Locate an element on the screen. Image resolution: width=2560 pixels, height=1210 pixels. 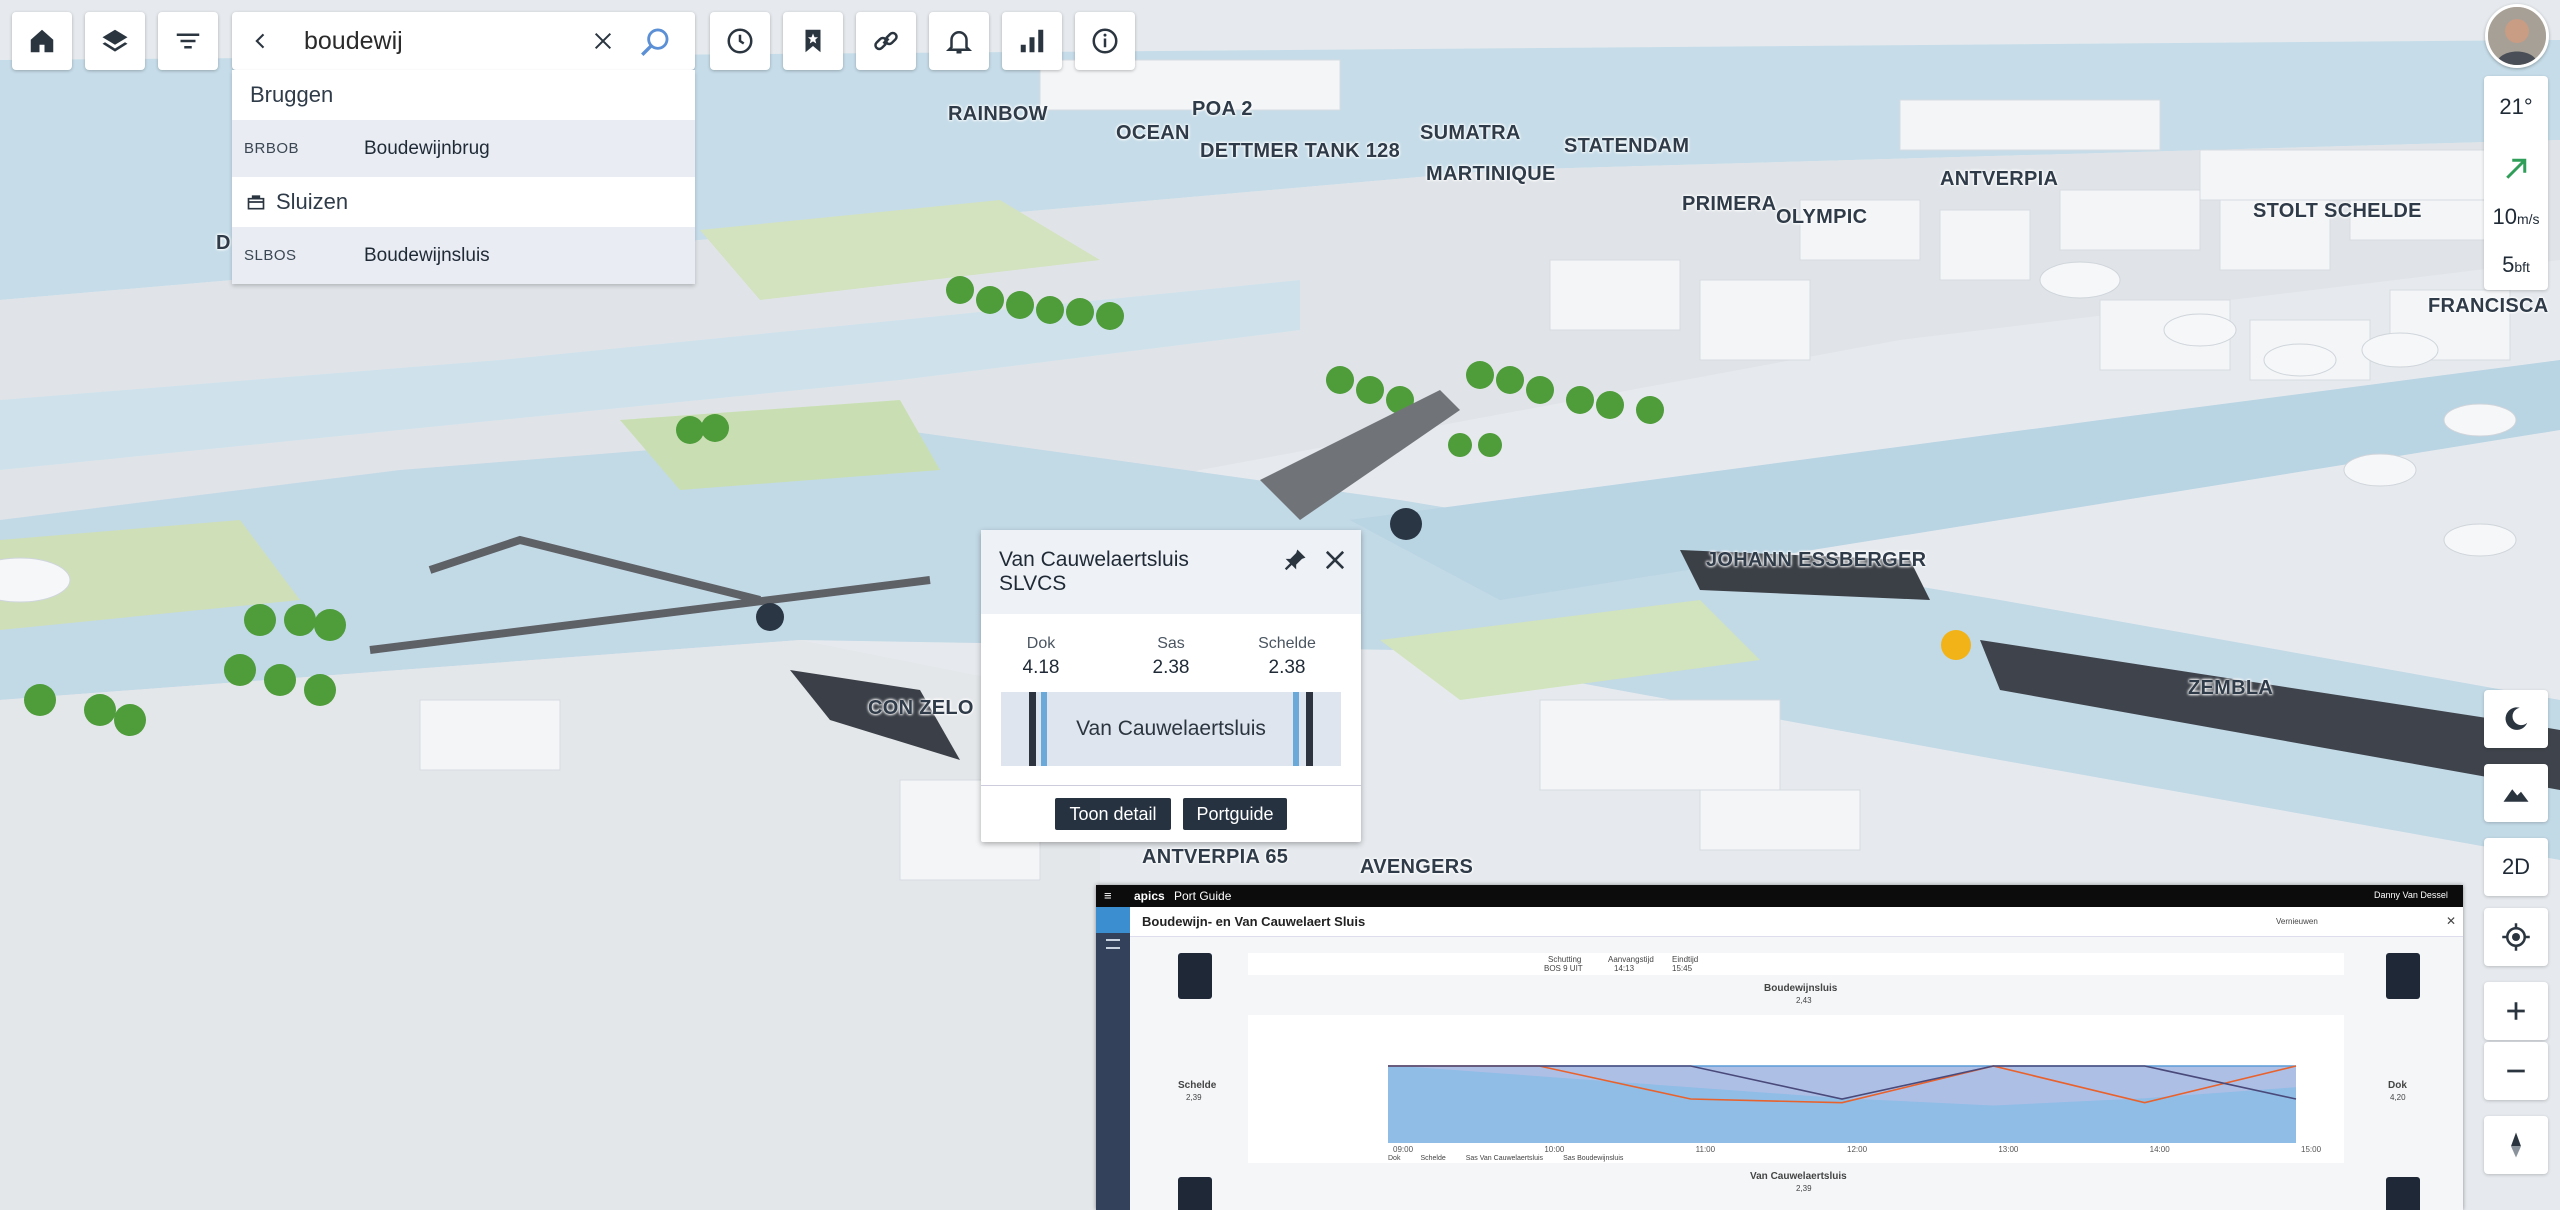
search-box is located at coordinates (463, 41).